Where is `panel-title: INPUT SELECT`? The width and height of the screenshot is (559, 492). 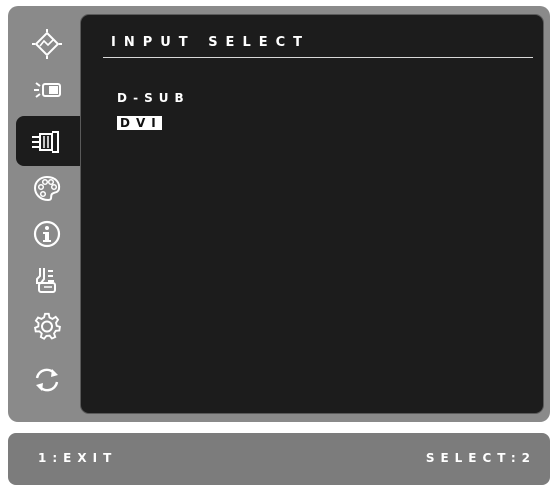 panel-title: INPUT SELECT is located at coordinates (211, 42).